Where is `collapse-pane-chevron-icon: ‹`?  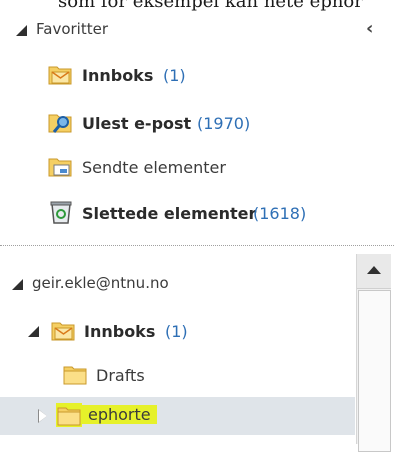 collapse-pane-chevron-icon: ‹ is located at coordinates (369, 28).